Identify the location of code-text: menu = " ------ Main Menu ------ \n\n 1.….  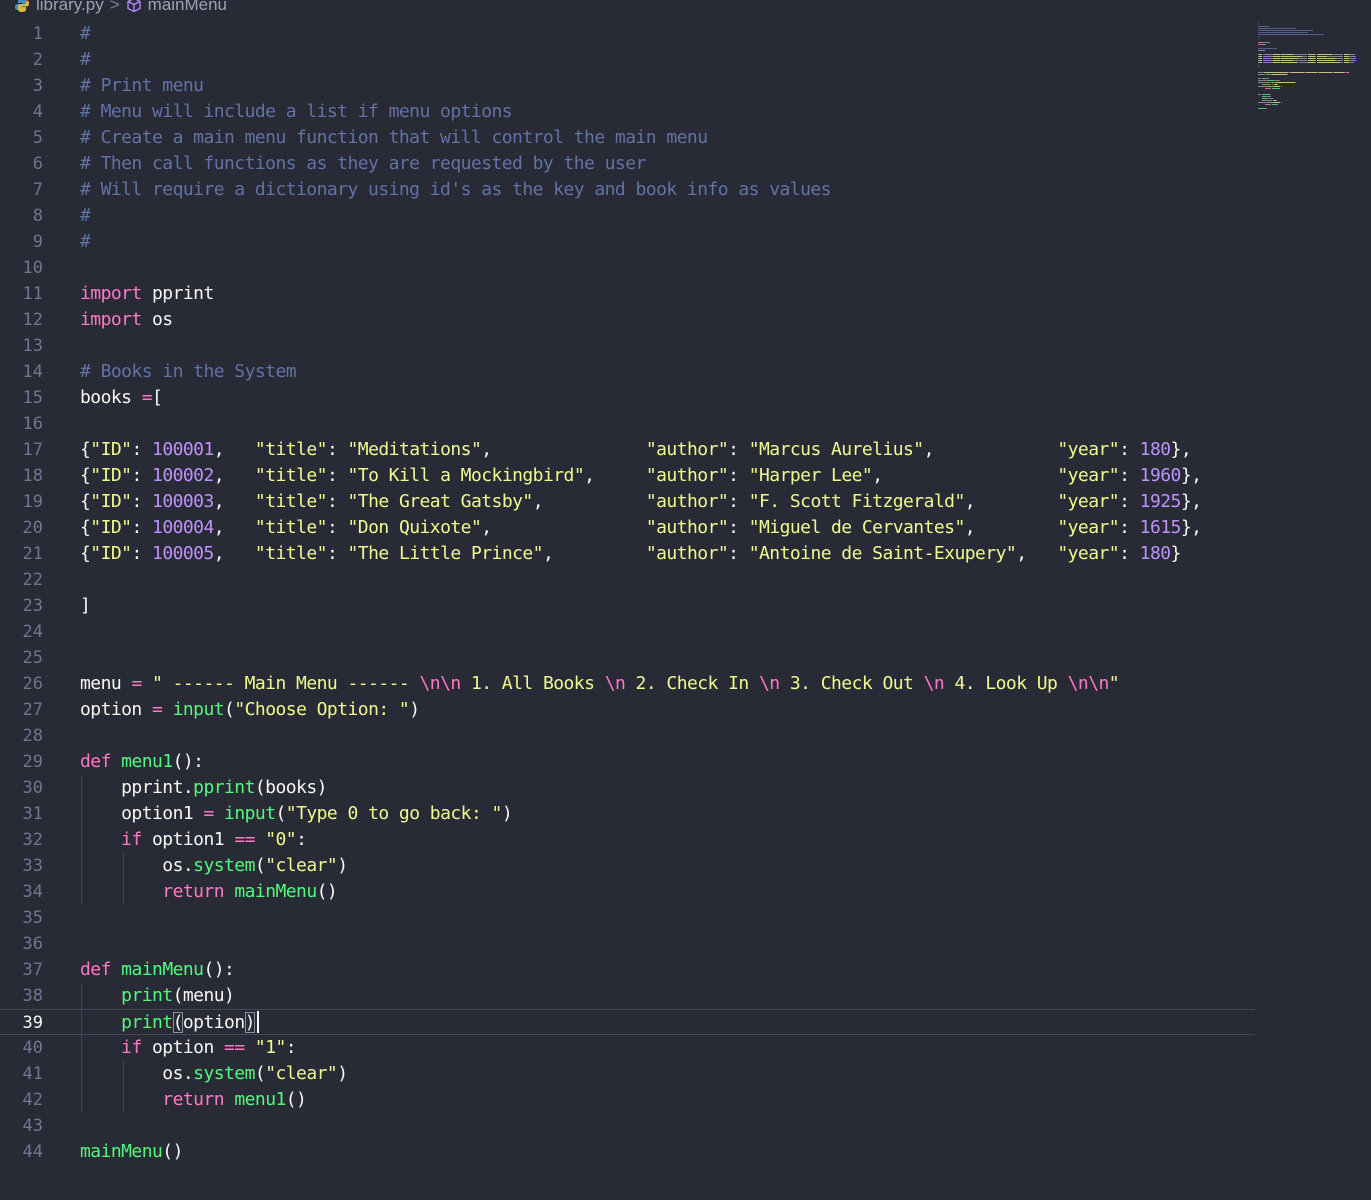
(600, 684).